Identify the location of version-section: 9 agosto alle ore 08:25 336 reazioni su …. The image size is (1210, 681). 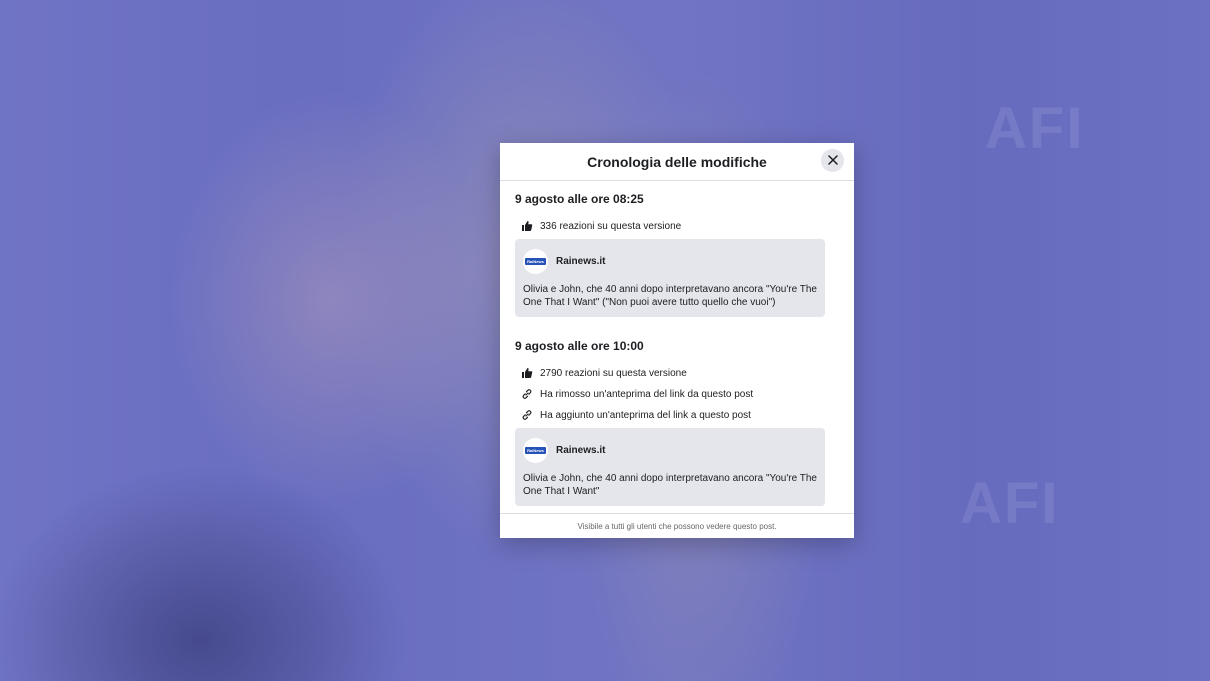
(677, 254).